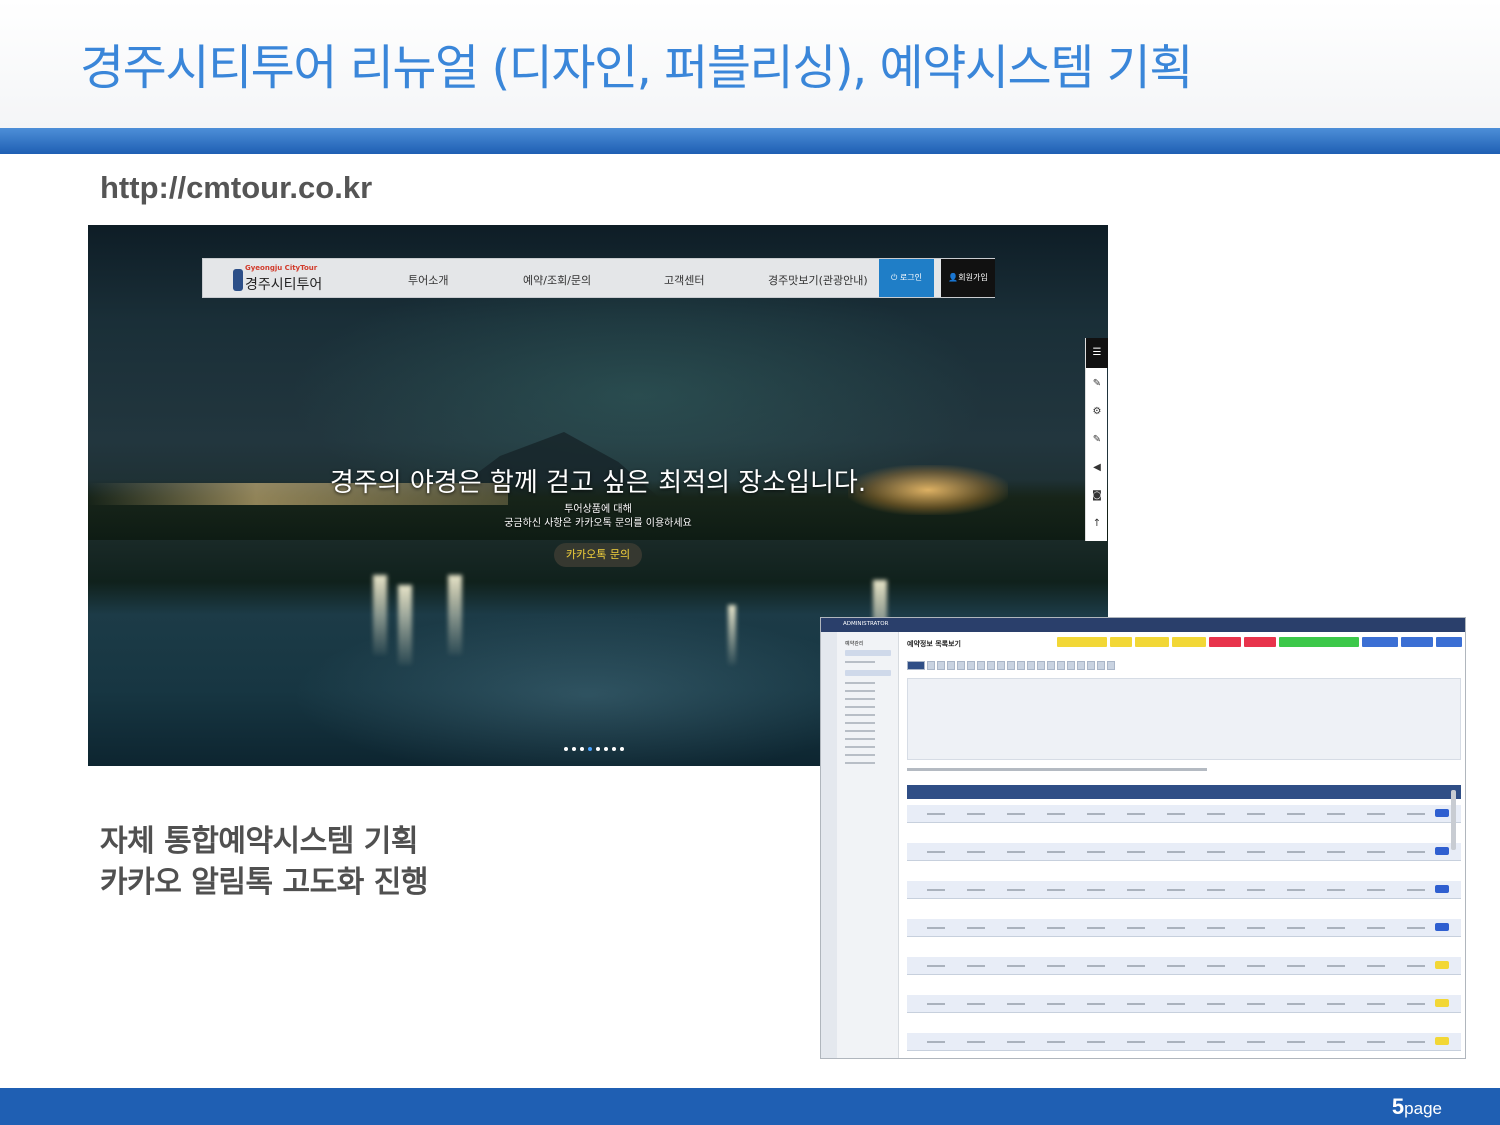 The image size is (1500, 1125). Describe the element at coordinates (1097, 412) in the screenshot. I see `settings-icon: ⚙` at that location.